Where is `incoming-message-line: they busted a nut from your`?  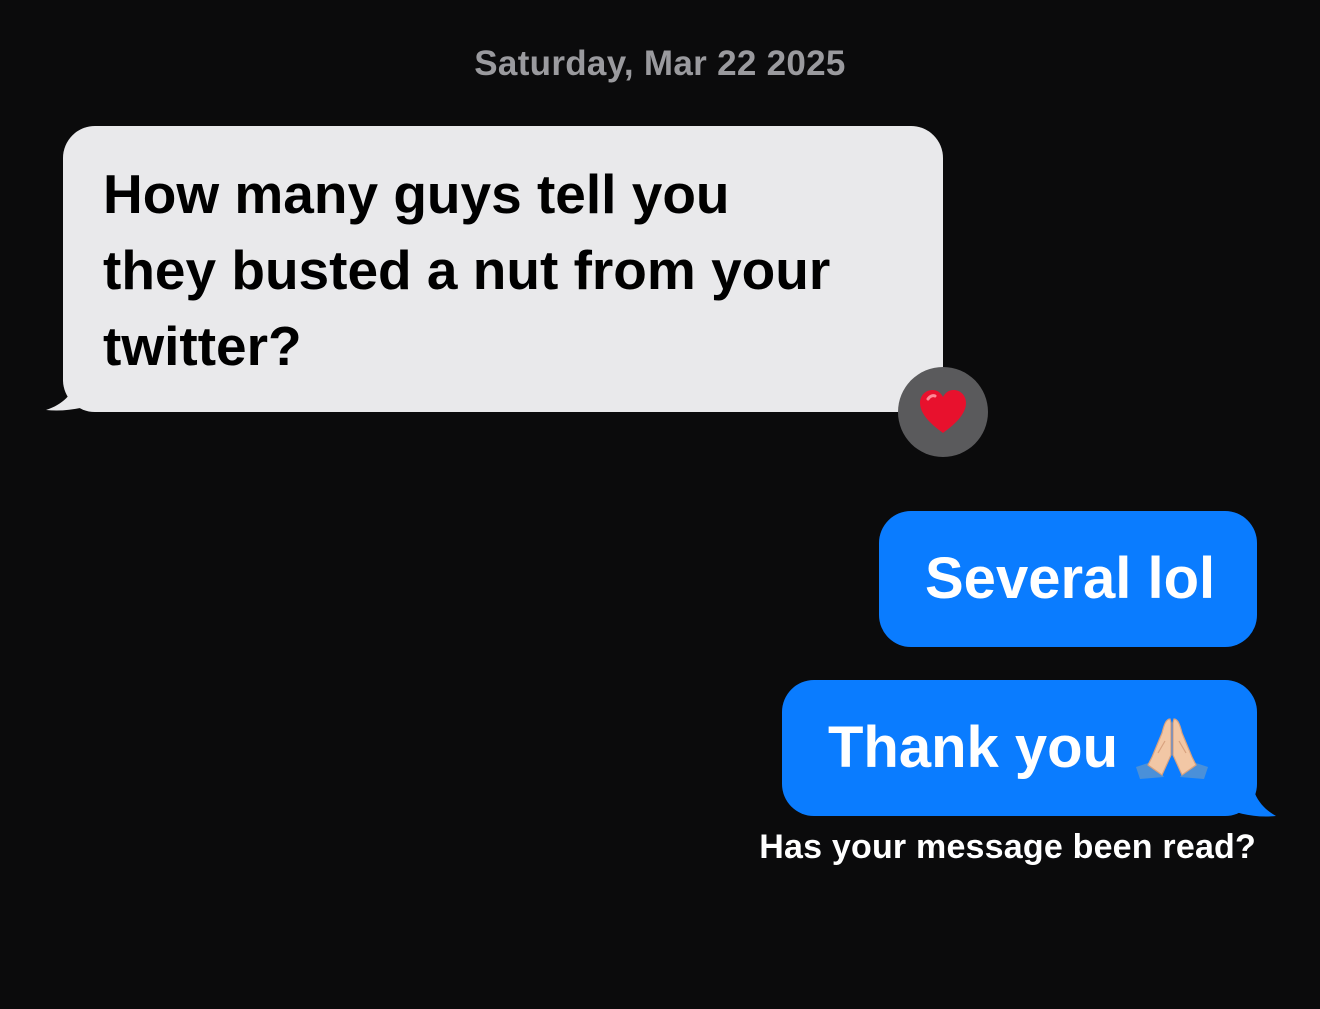 incoming-message-line: they busted a nut from your is located at coordinates (467, 270).